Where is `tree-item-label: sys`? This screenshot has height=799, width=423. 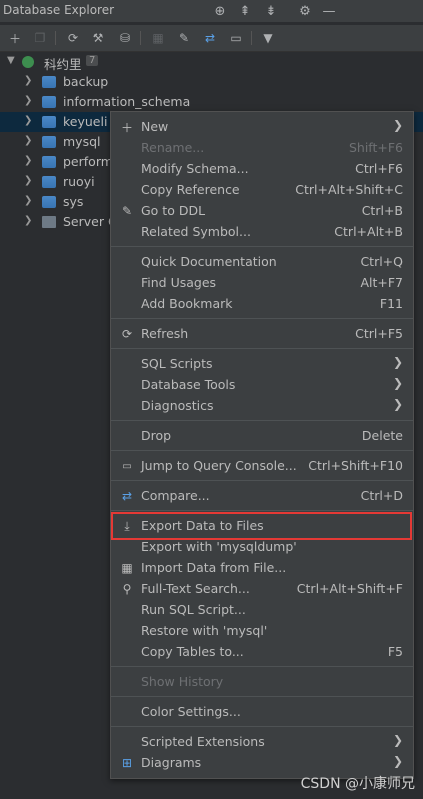
tree-item-label: sys is located at coordinates (73, 201).